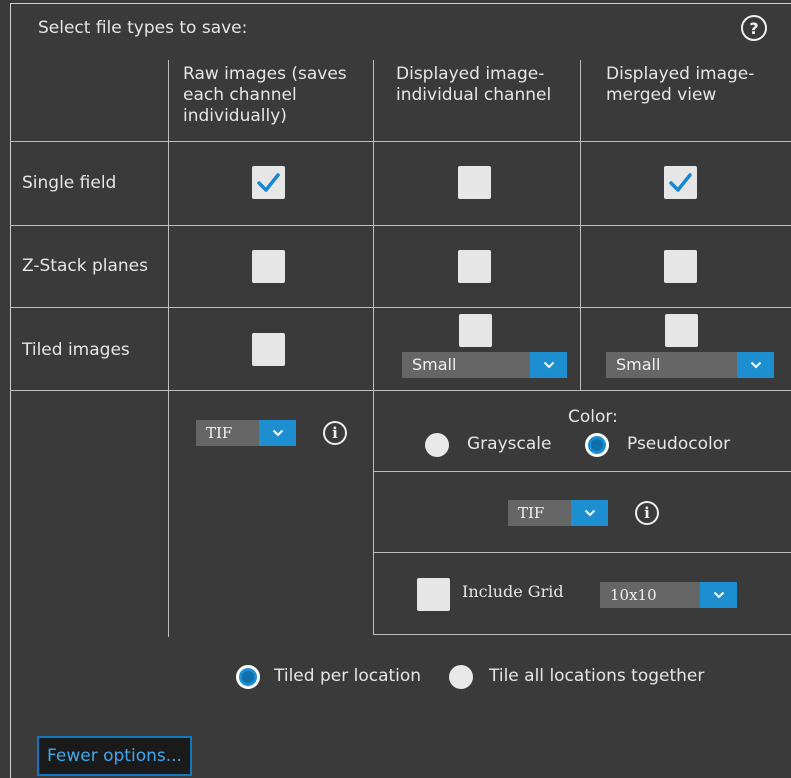  Describe the element at coordinates (268, 266) in the screenshot. I see `checkbox-zstack-raw` at that location.